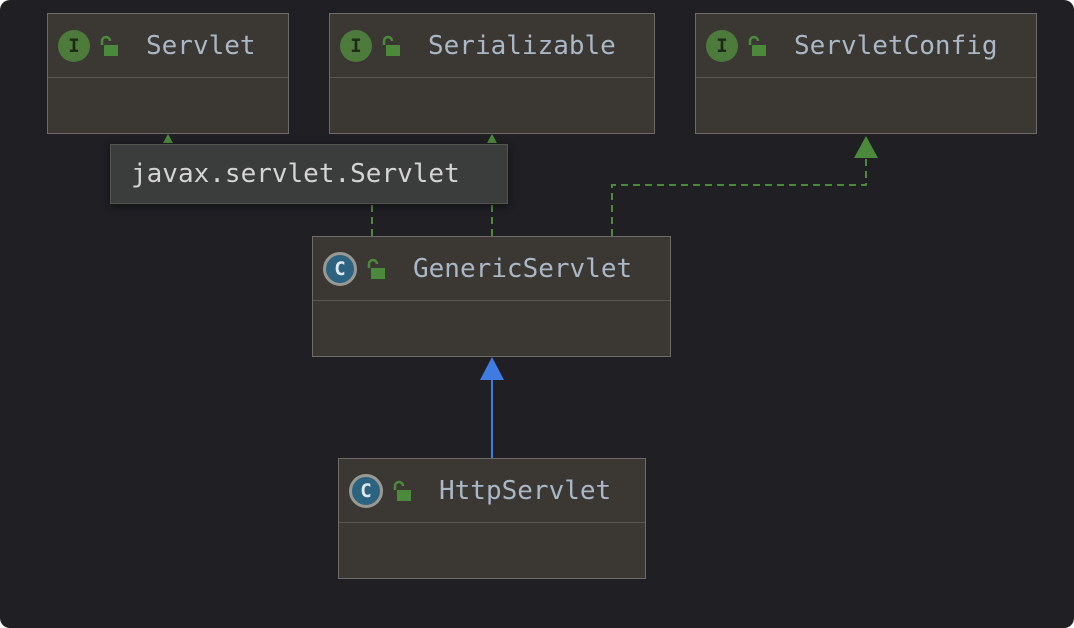  Describe the element at coordinates (309, 174) in the screenshot. I see `fqn-tooltip: javax.servlet.Servlet` at that location.